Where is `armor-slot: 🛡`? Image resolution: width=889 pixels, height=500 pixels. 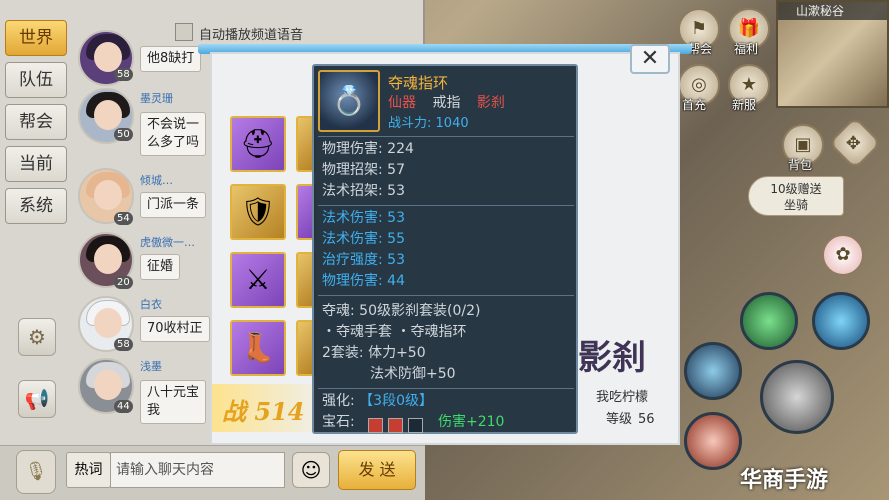
armor-slot: 🛡 is located at coordinates (258, 212).